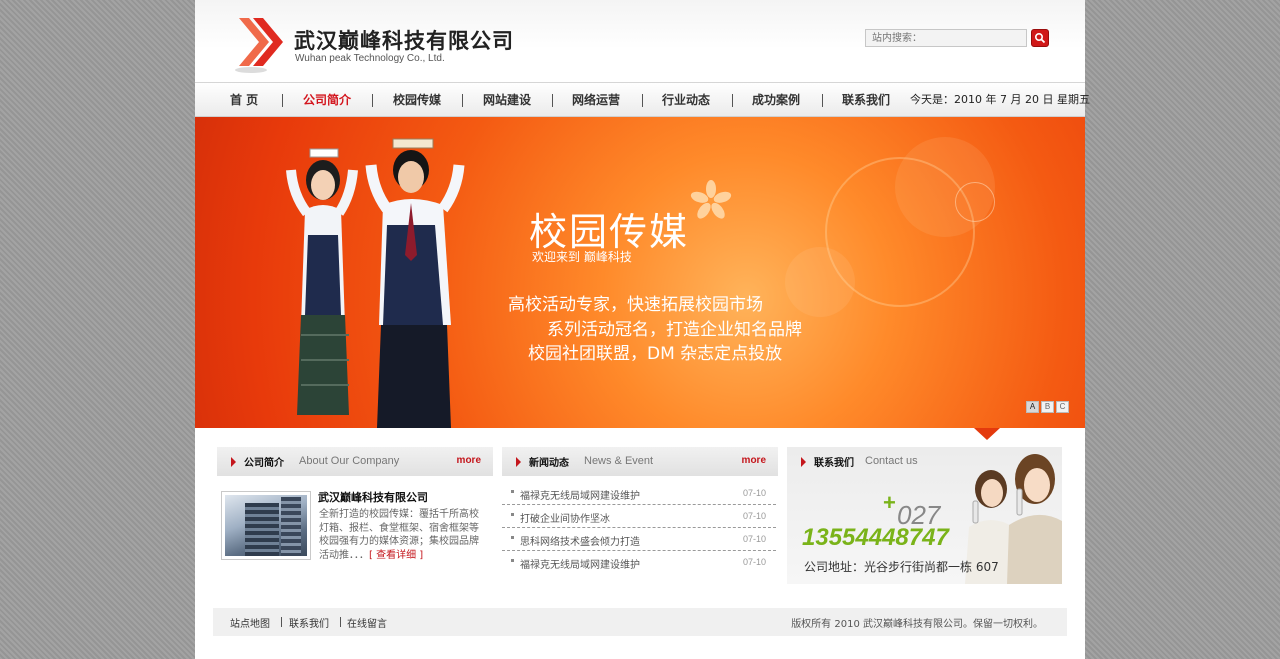  I want to click on nav-network-operation: 网络运营, so click(596, 100).